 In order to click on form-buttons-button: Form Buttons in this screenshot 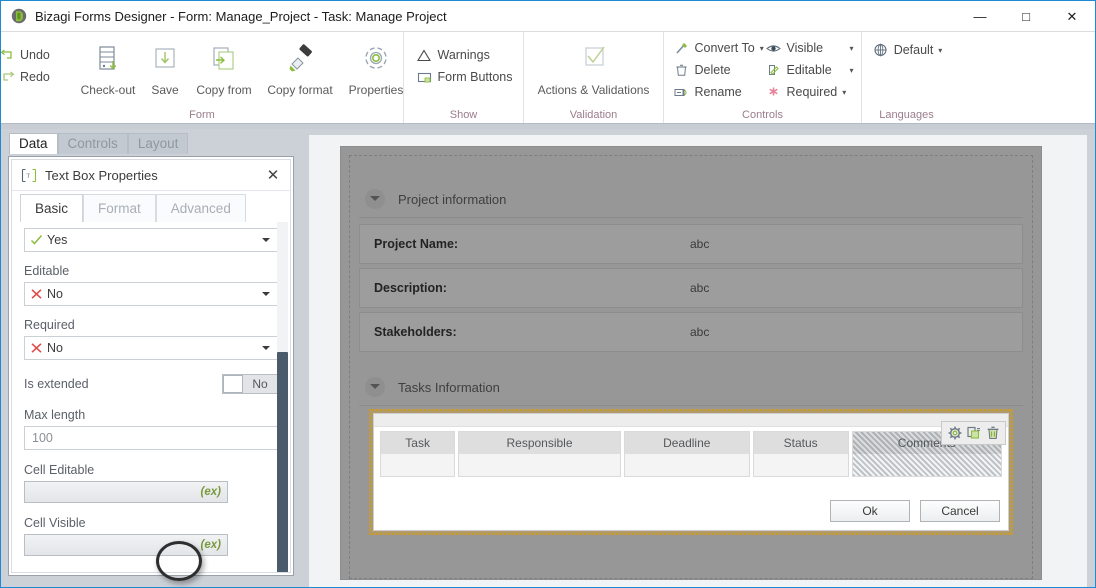, I will do `click(463, 77)`.